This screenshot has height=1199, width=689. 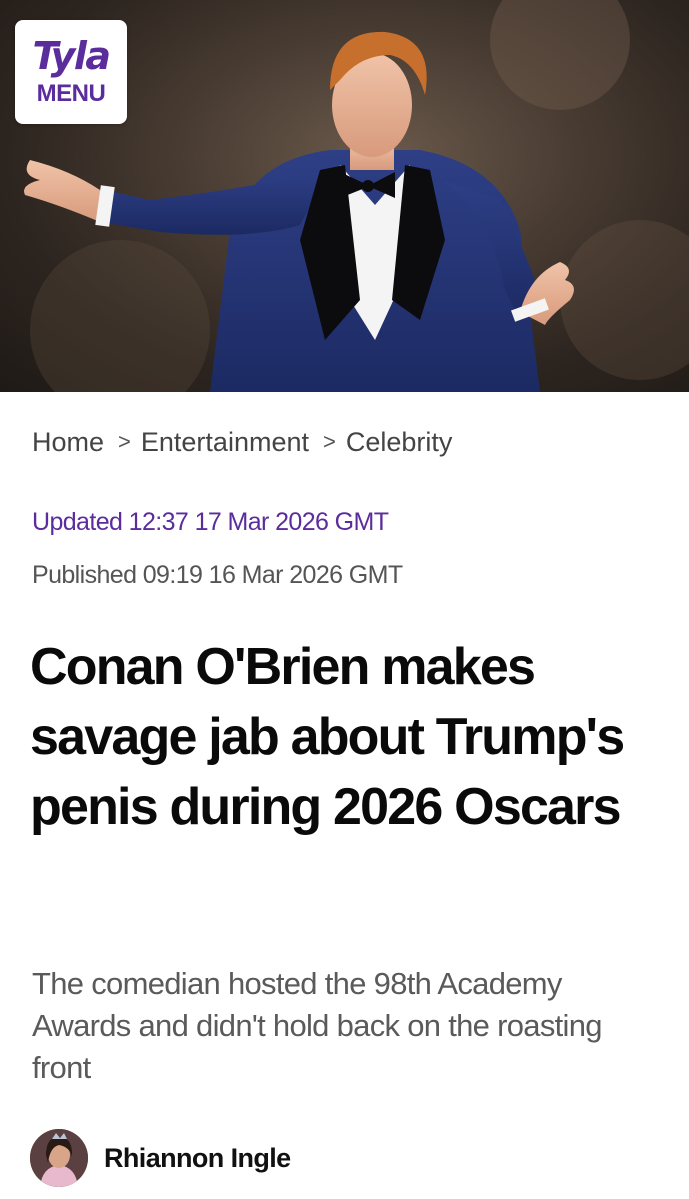 I want to click on tyla-logo: Tyla, so click(x=71, y=56).